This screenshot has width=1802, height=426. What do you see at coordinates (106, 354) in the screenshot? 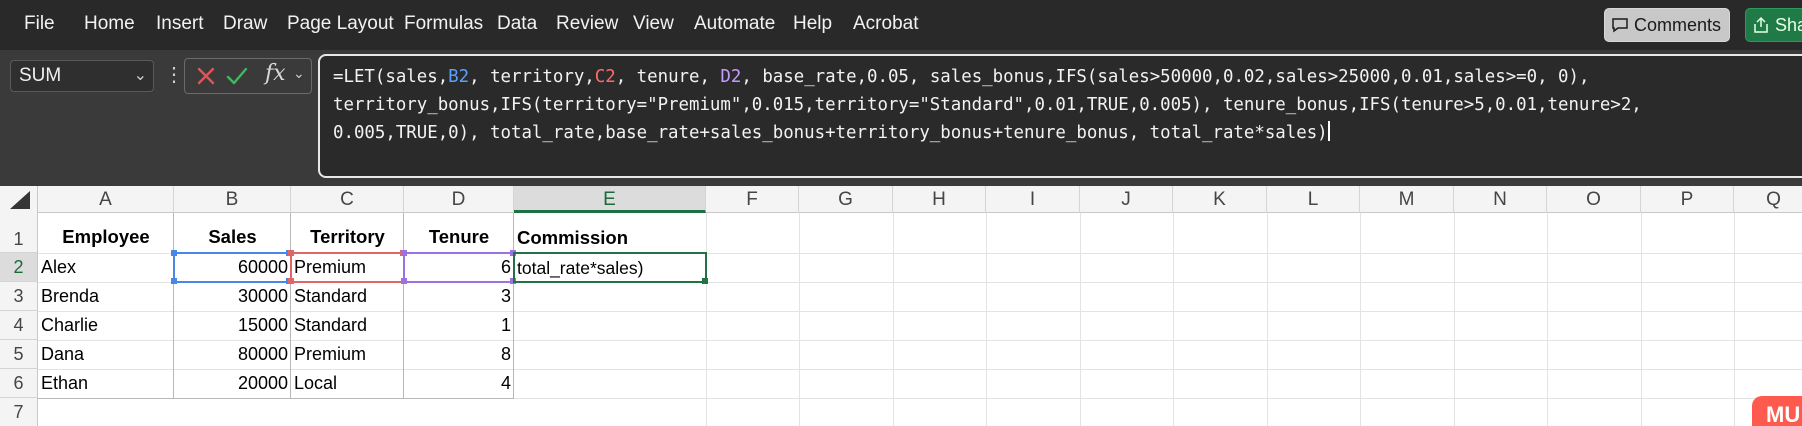
I see `cell-a5: Dana` at bounding box center [106, 354].